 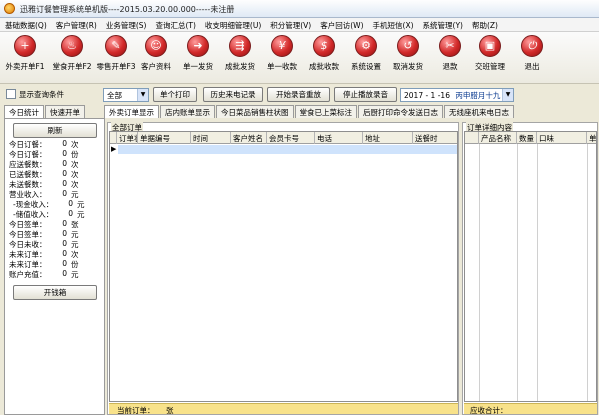 I want to click on open-cash-box-button: 开钱箱, so click(x=55, y=292).